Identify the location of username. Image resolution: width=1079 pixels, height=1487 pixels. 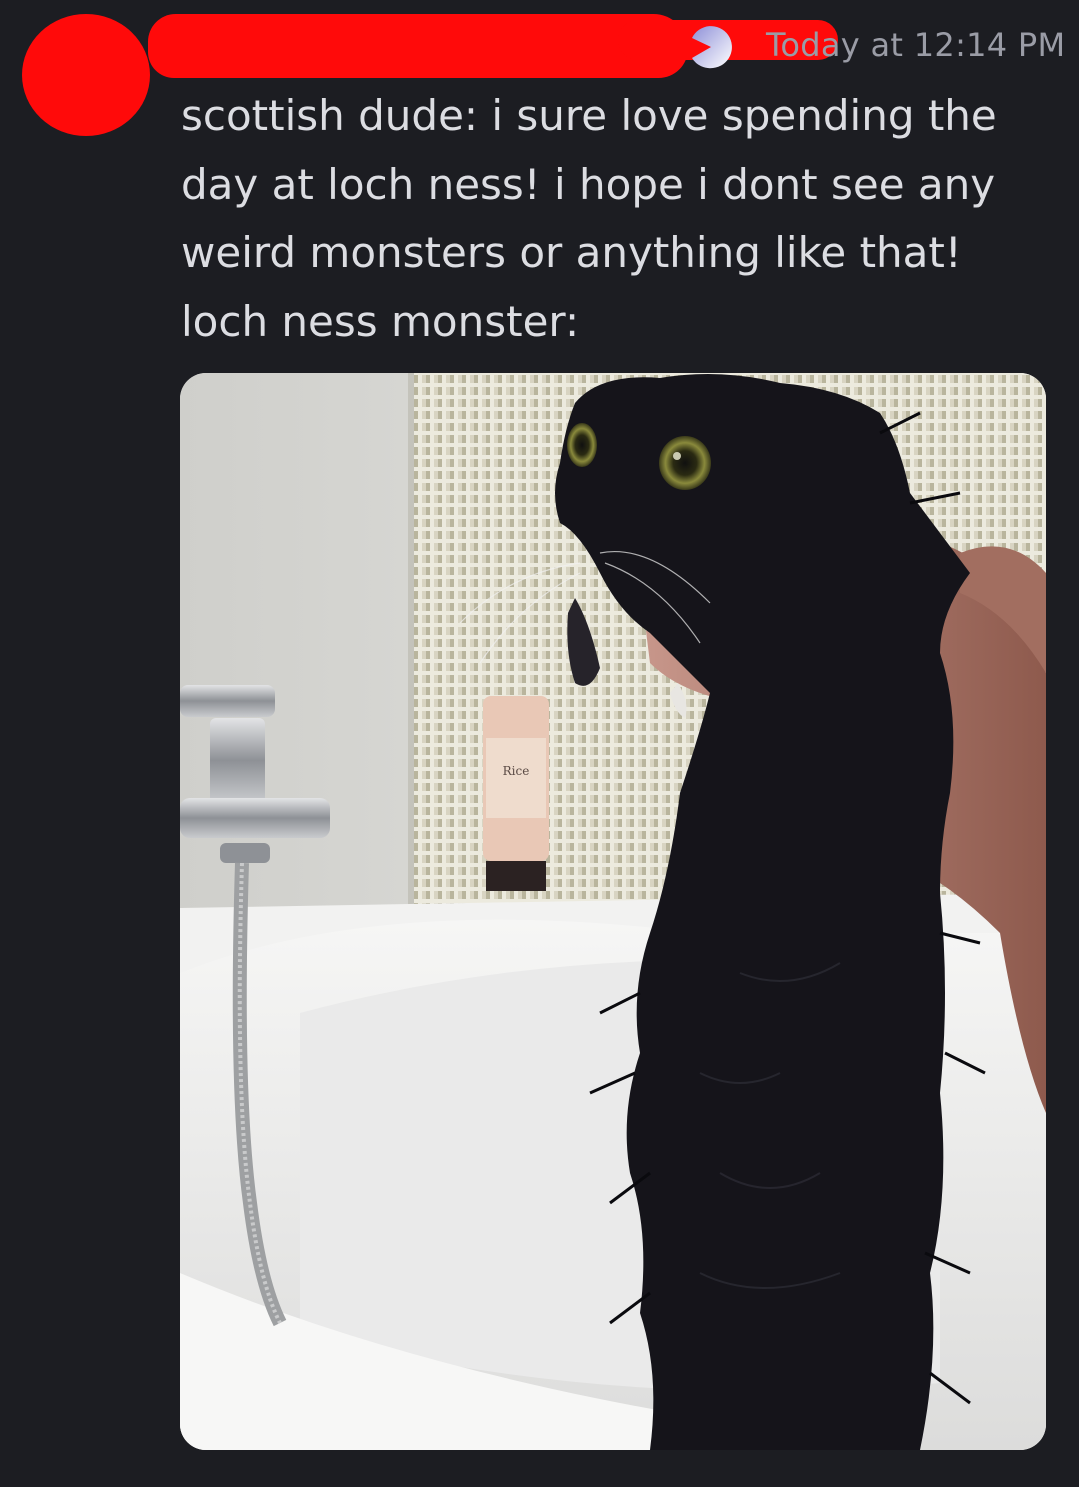
(493, 46).